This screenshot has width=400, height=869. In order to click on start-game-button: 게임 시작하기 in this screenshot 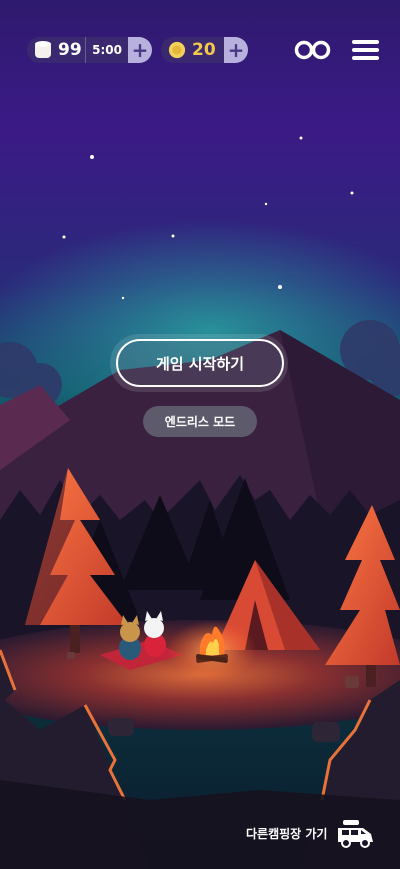, I will do `click(200, 363)`.